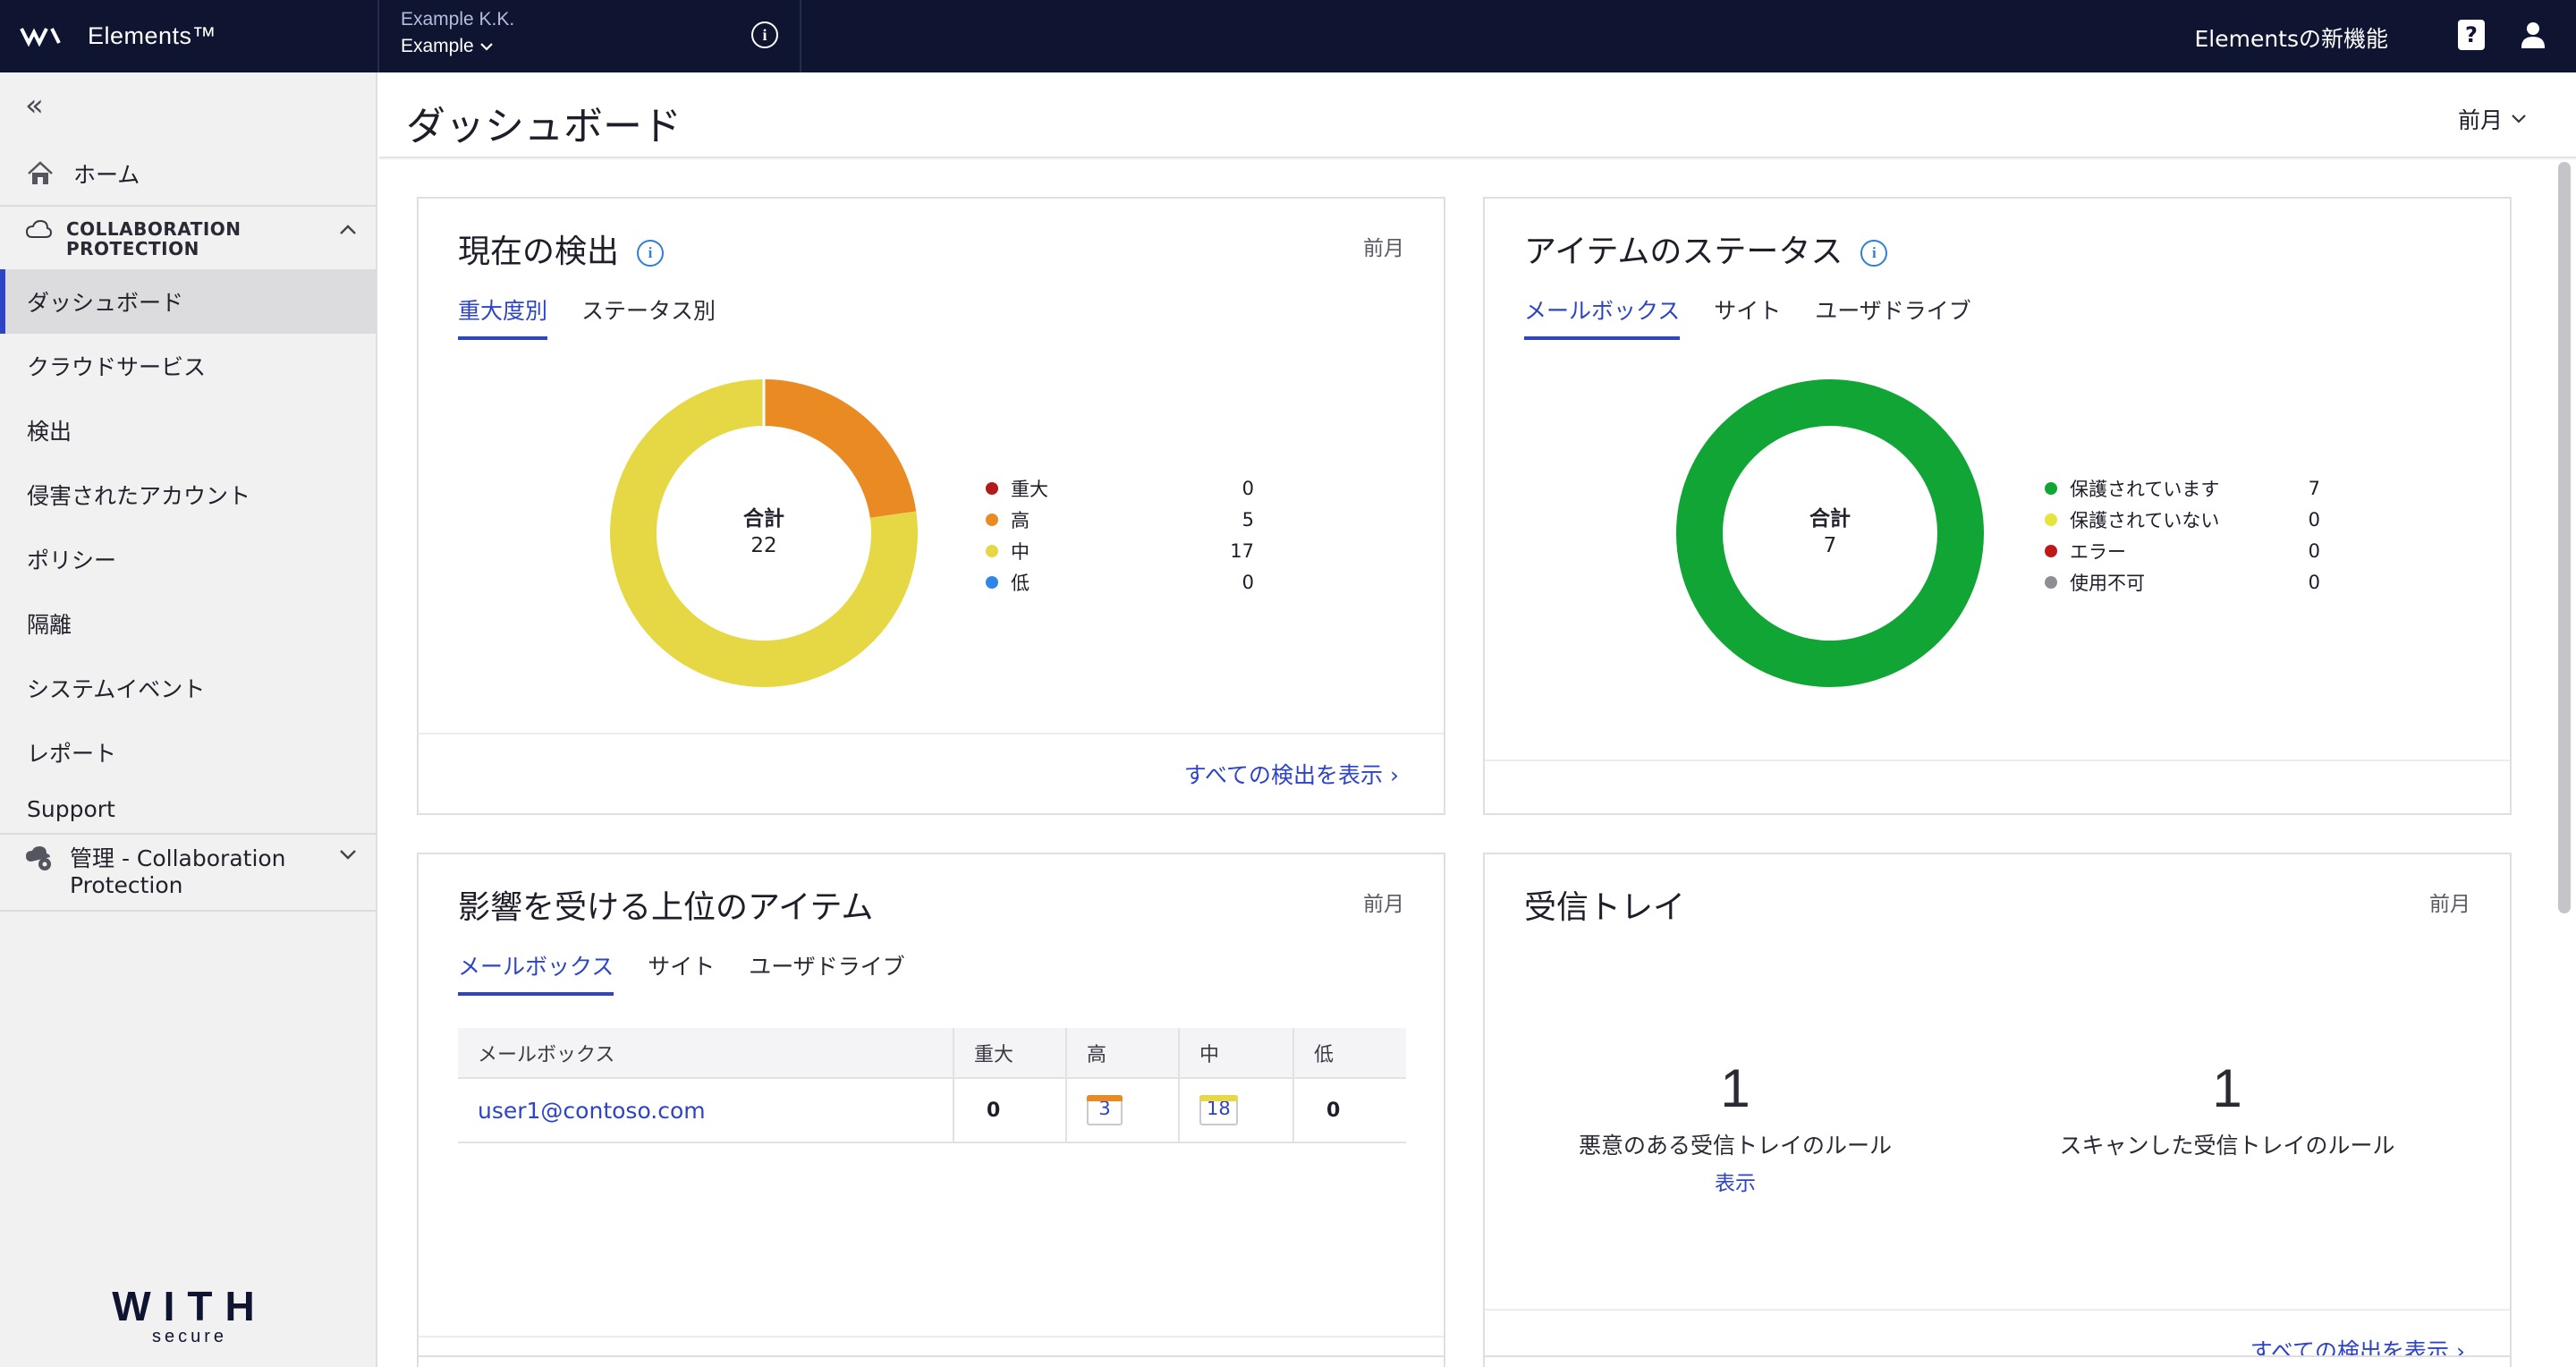  I want to click on legend-item-unavailable: 使用不可 0, so click(2182, 582).